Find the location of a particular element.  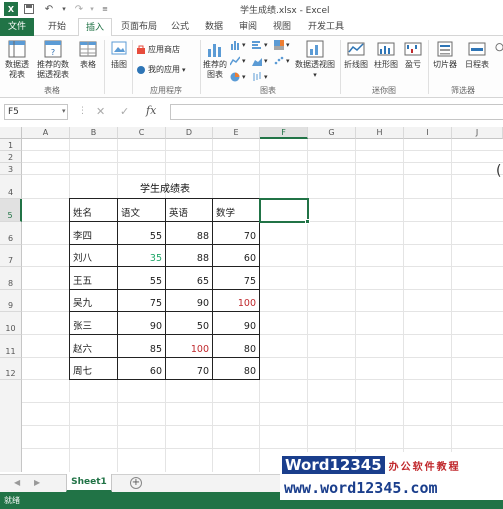

cell-english: 90 is located at coordinates (189, 301).